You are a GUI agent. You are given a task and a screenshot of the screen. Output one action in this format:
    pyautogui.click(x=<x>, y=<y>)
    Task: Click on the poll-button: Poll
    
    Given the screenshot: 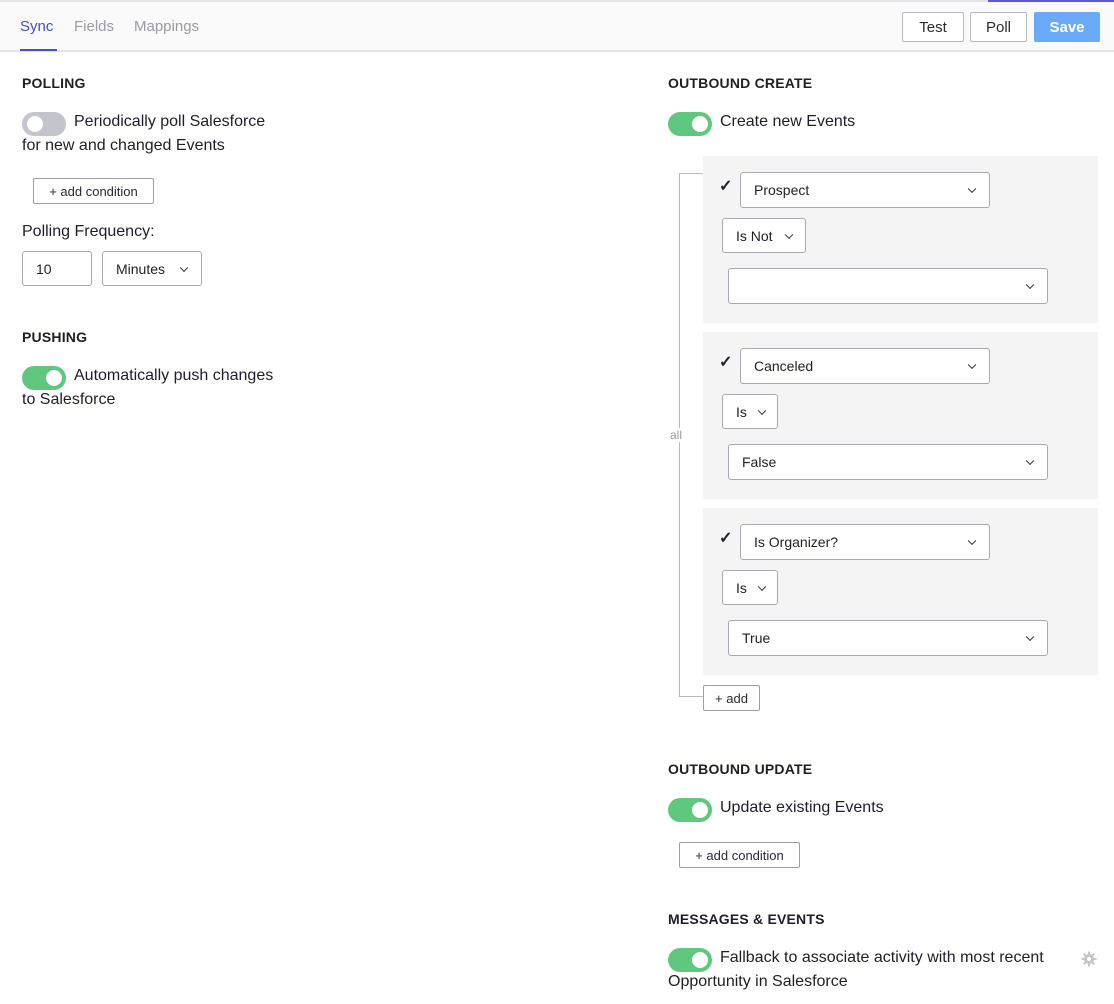 What is the action you would take?
    pyautogui.click(x=998, y=27)
    